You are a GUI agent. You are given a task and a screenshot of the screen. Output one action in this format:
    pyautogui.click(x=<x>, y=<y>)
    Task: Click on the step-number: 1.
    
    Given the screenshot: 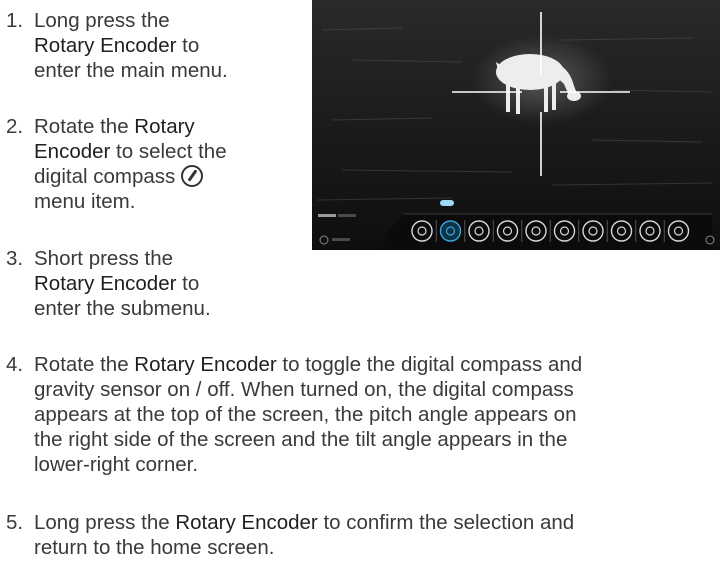 What is the action you would take?
    pyautogui.click(x=15, y=20)
    